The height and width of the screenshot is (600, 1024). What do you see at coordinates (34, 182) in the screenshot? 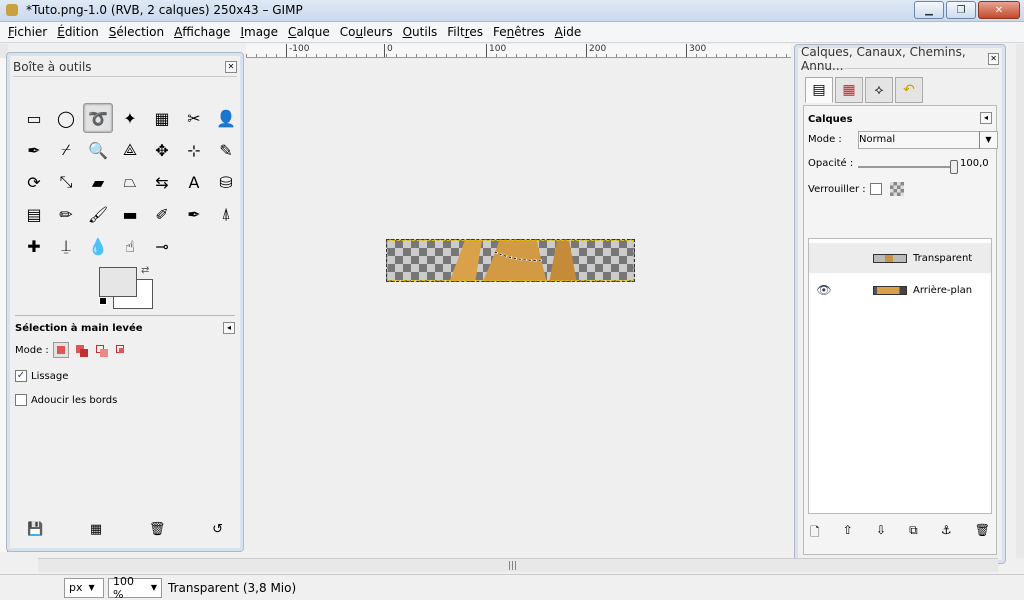
I see `tool-rotate-button: ⟳` at bounding box center [34, 182].